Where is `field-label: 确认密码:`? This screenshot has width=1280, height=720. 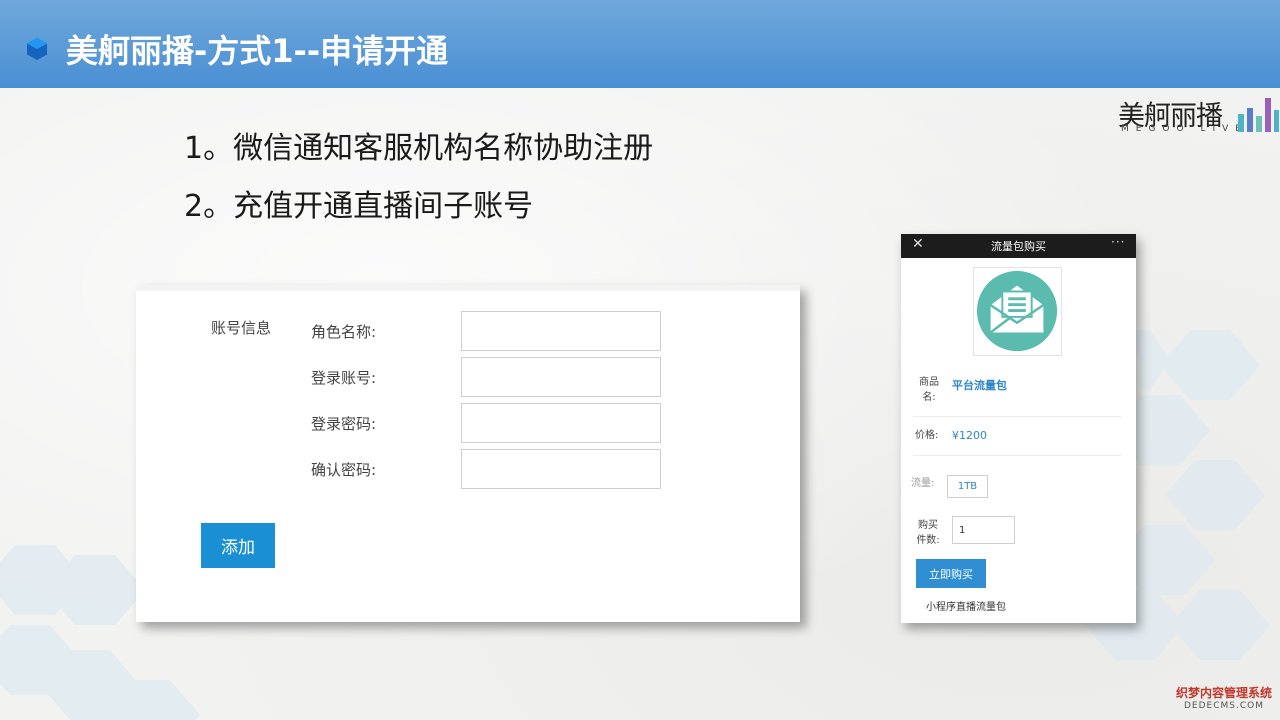 field-label: 确认密码: is located at coordinates (344, 470).